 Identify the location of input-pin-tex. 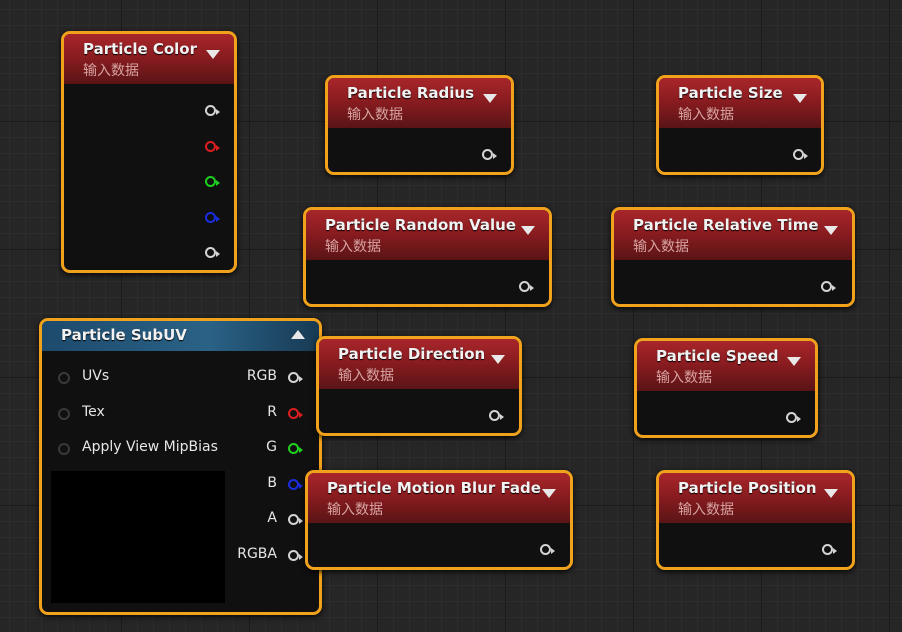
(64, 414).